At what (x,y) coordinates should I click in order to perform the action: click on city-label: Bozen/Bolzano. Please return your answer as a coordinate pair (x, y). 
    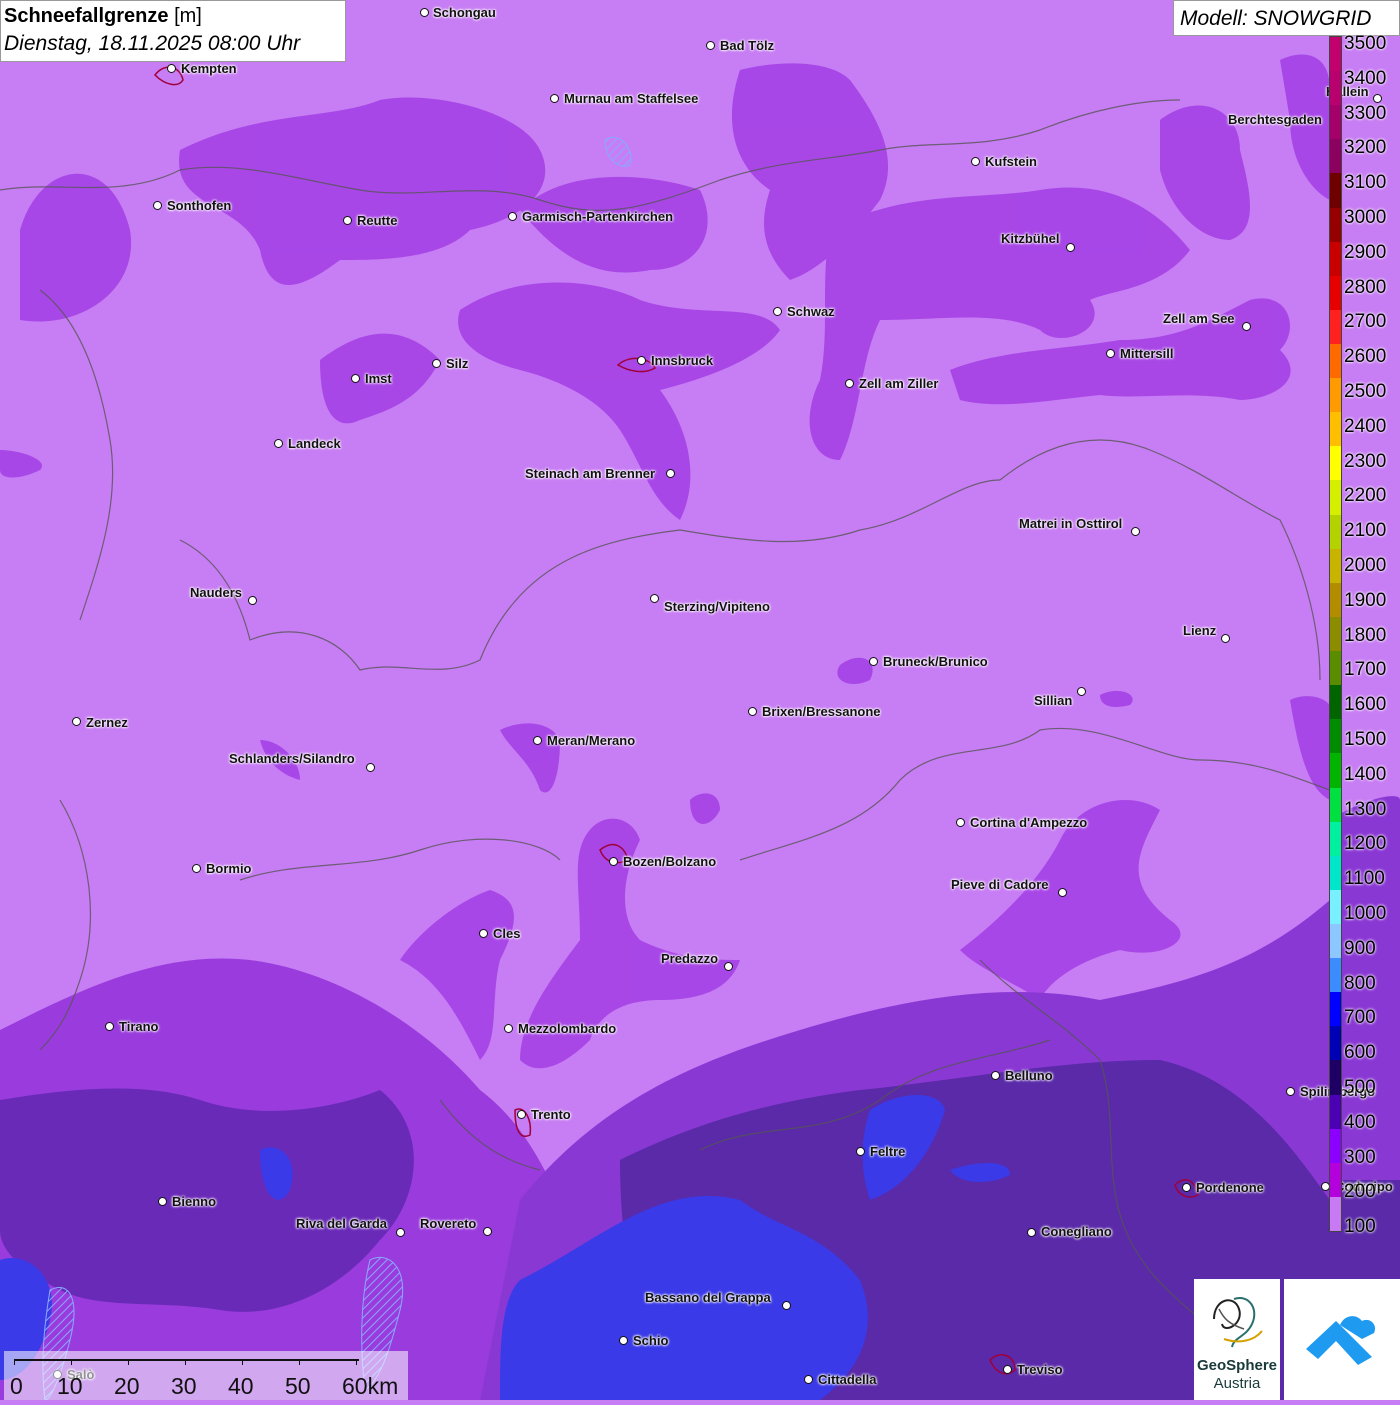
    Looking at the image, I should click on (670, 861).